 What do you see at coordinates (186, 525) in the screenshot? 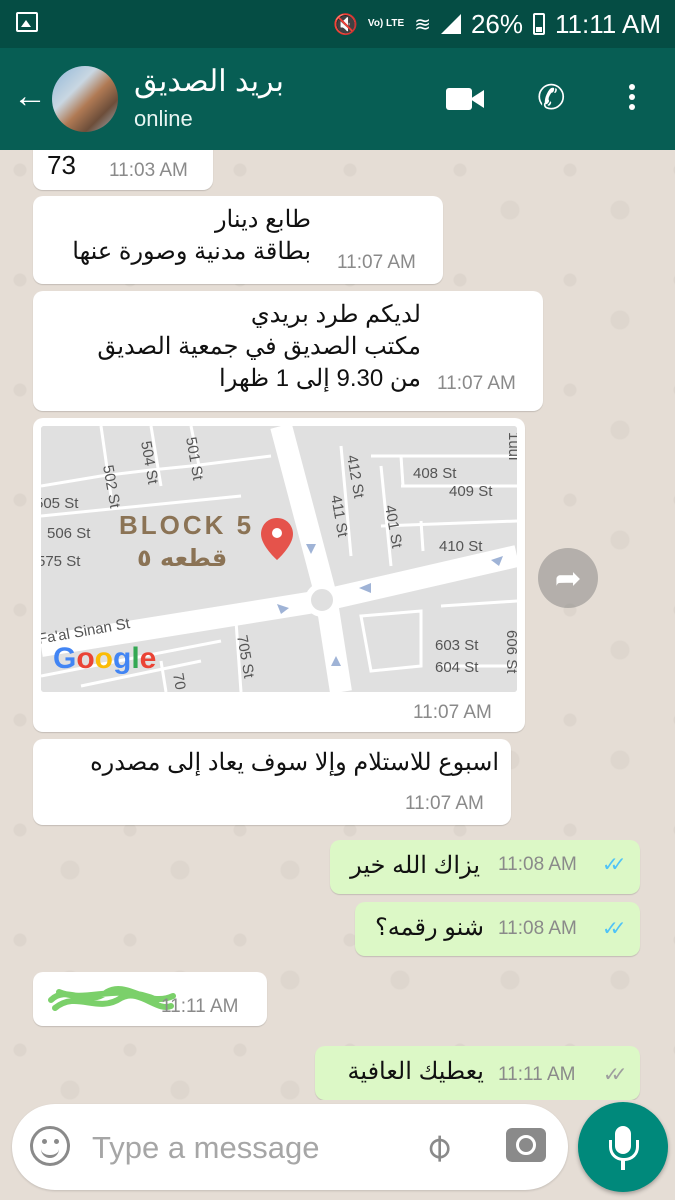
I see `map-block-label: BLOCK 5` at bounding box center [186, 525].